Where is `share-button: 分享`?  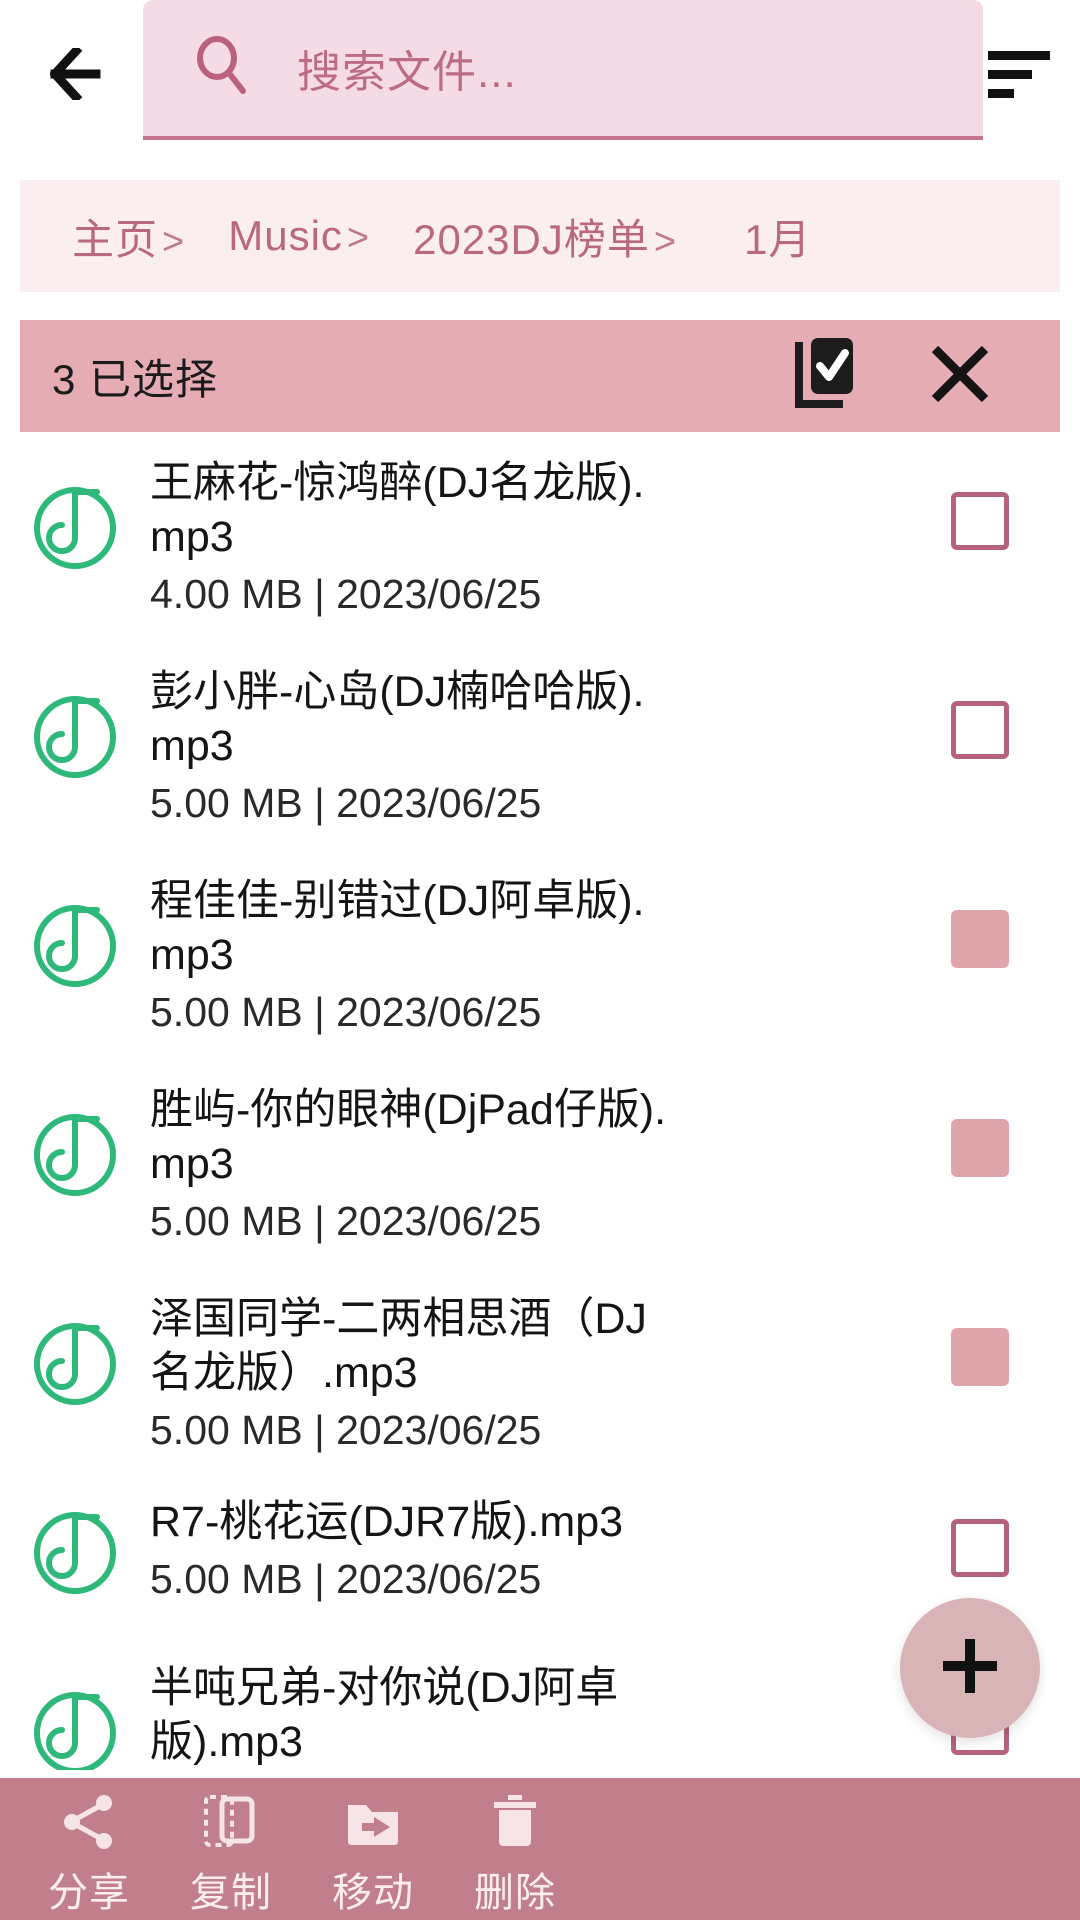
share-button: 分享 is located at coordinates (89, 1849).